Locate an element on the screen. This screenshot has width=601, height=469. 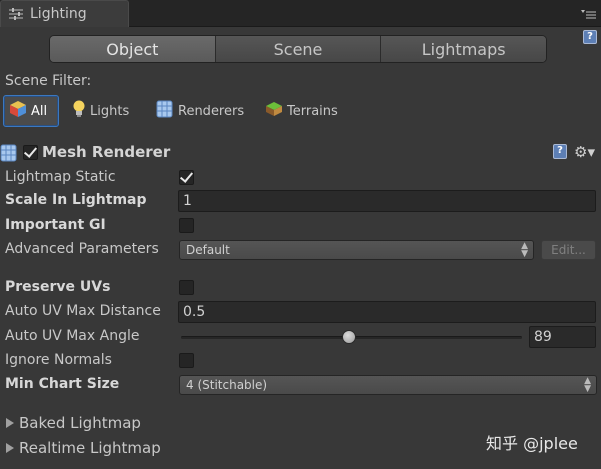
terrain-icon is located at coordinates (274, 111).